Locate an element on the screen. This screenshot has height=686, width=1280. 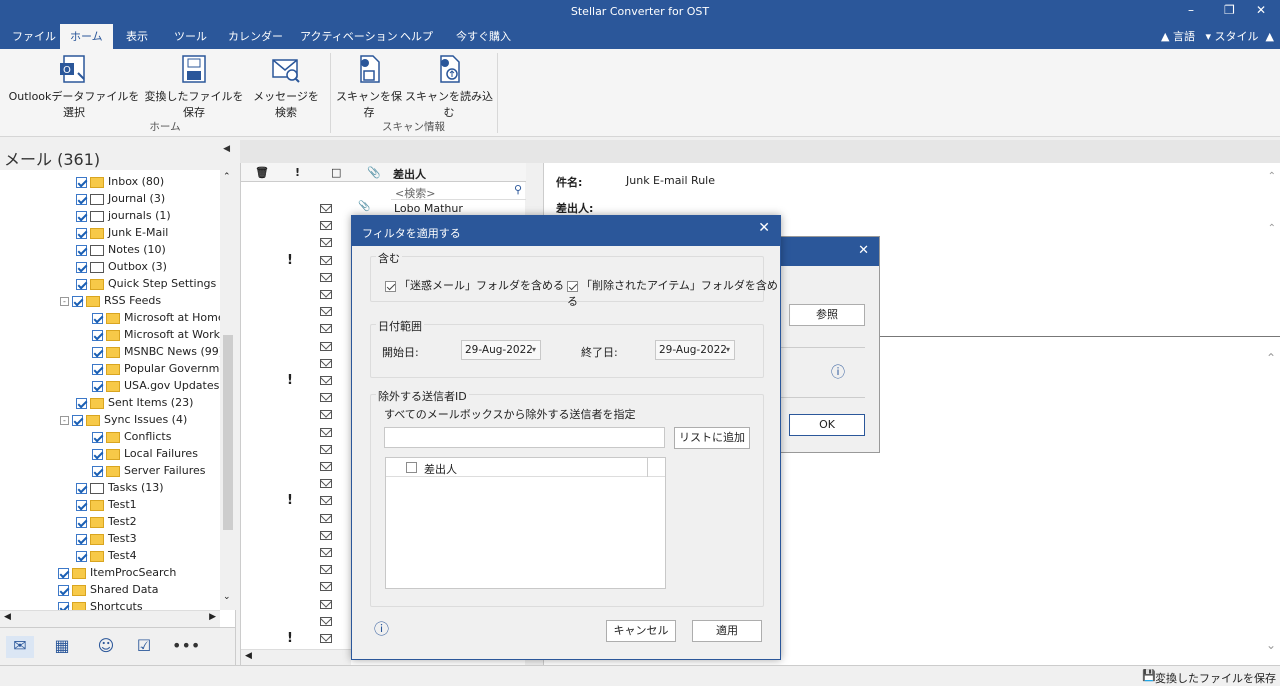
apply-button: 適用 is located at coordinates (727, 631).